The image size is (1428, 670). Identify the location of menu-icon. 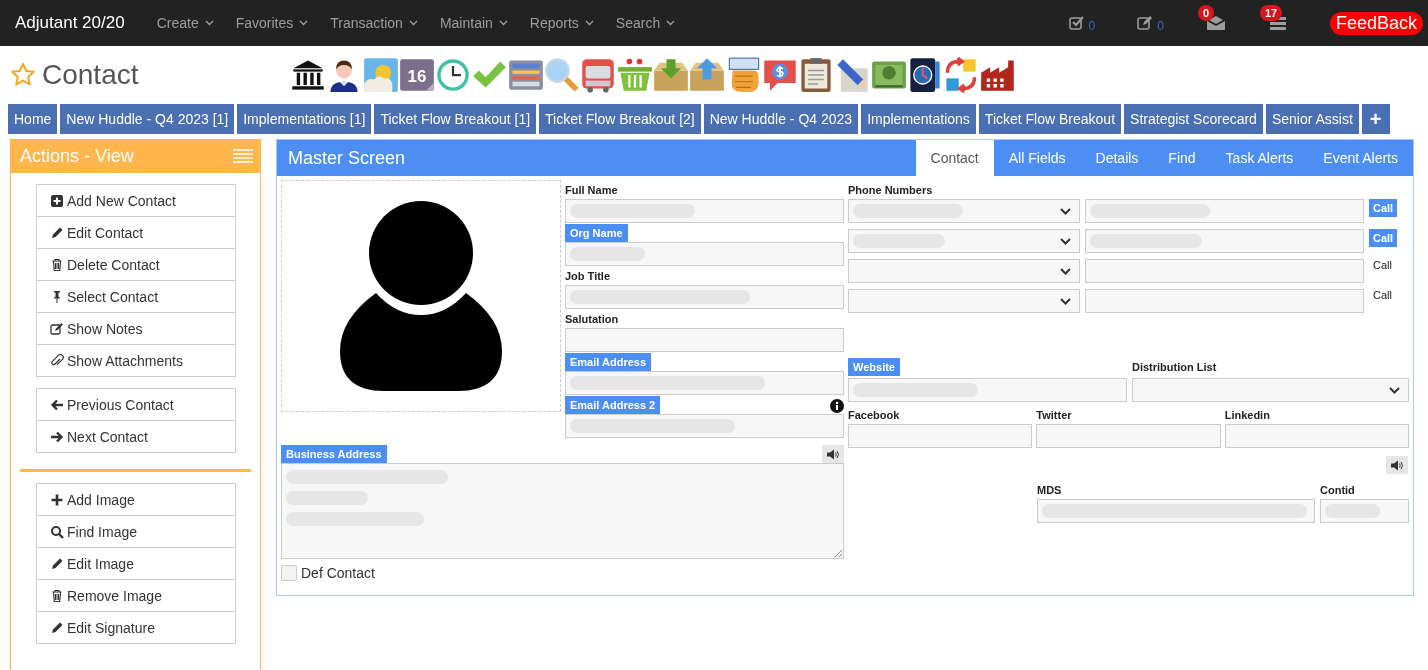
(243, 156).